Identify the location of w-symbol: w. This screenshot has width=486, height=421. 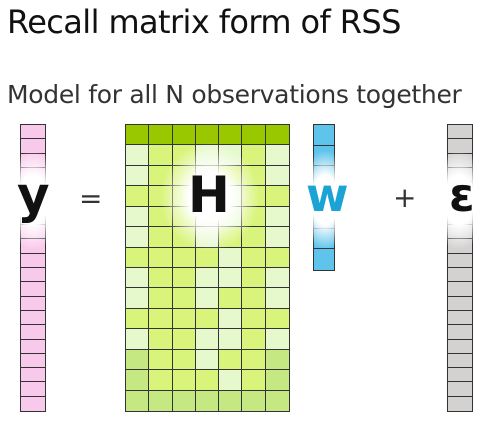
(327, 195).